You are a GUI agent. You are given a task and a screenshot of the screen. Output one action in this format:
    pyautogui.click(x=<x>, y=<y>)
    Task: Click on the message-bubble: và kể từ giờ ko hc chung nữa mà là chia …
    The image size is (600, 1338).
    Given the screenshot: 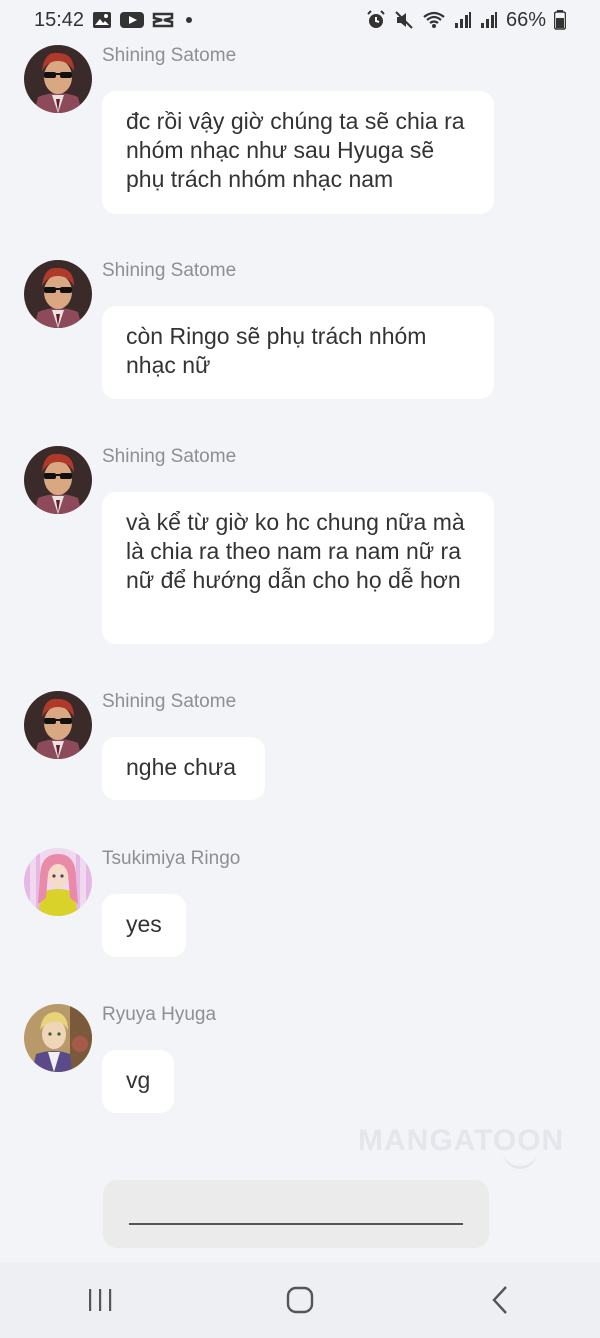 What is the action you would take?
    pyautogui.click(x=298, y=568)
    